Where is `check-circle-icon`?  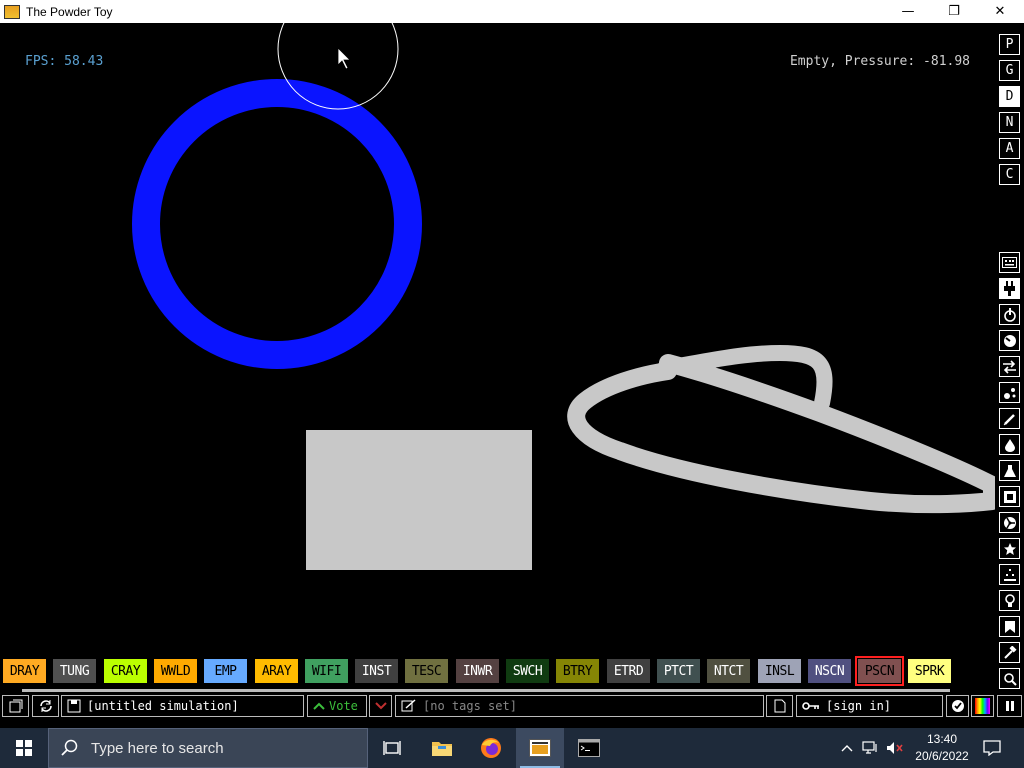 check-circle-icon is located at coordinates (957, 706).